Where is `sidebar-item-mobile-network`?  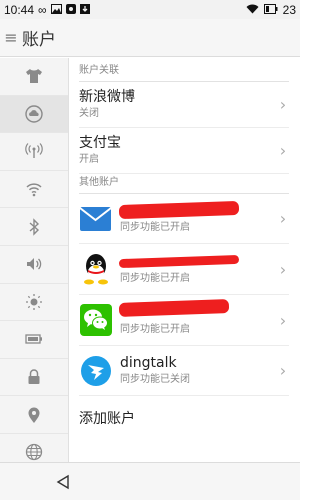
sidebar-item-mobile-network is located at coordinates (34, 152).